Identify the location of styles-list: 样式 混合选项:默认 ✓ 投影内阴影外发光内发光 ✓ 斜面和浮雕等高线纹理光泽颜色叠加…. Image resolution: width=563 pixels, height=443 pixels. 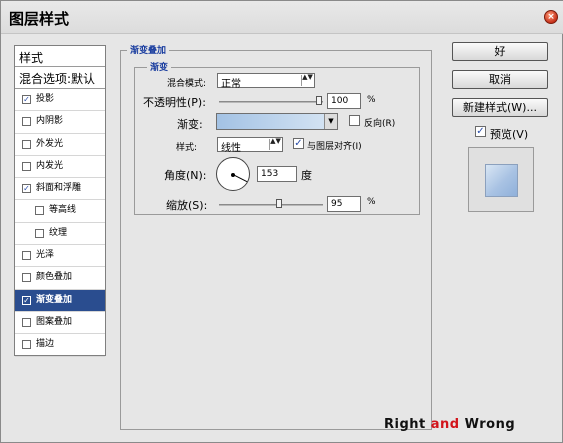
(60, 201).